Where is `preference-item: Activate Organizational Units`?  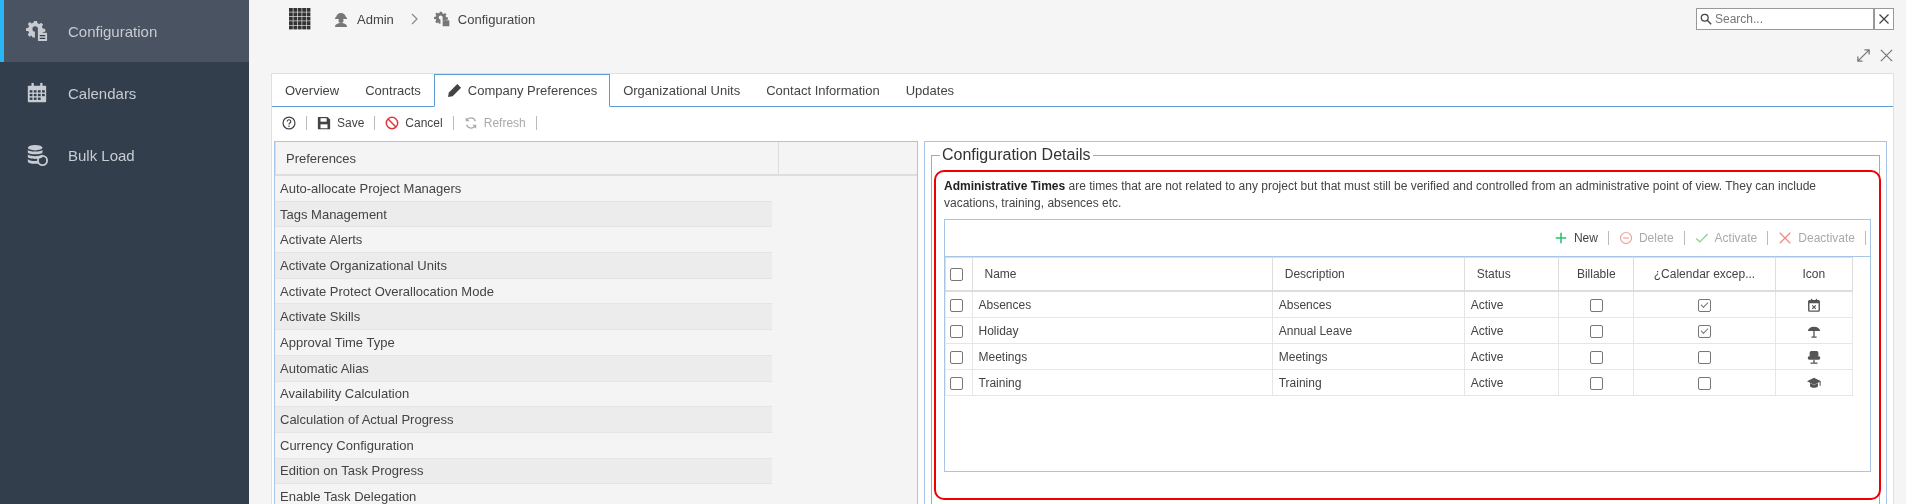
preference-item: Activate Organizational Units is located at coordinates (523, 266).